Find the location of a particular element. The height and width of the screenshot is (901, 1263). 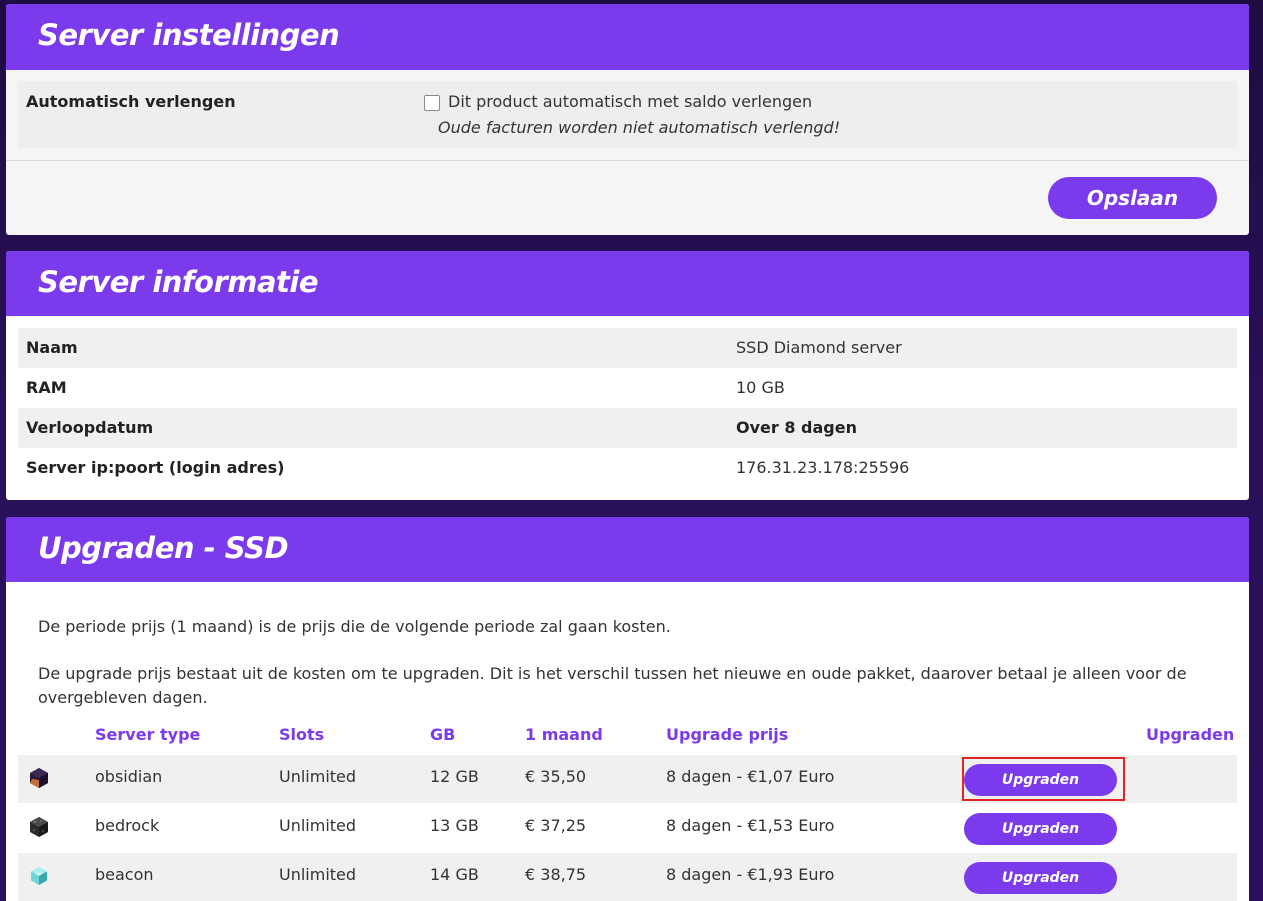

info-row-expiry: Verloopdatum Over 8 dagen is located at coordinates (627, 428).